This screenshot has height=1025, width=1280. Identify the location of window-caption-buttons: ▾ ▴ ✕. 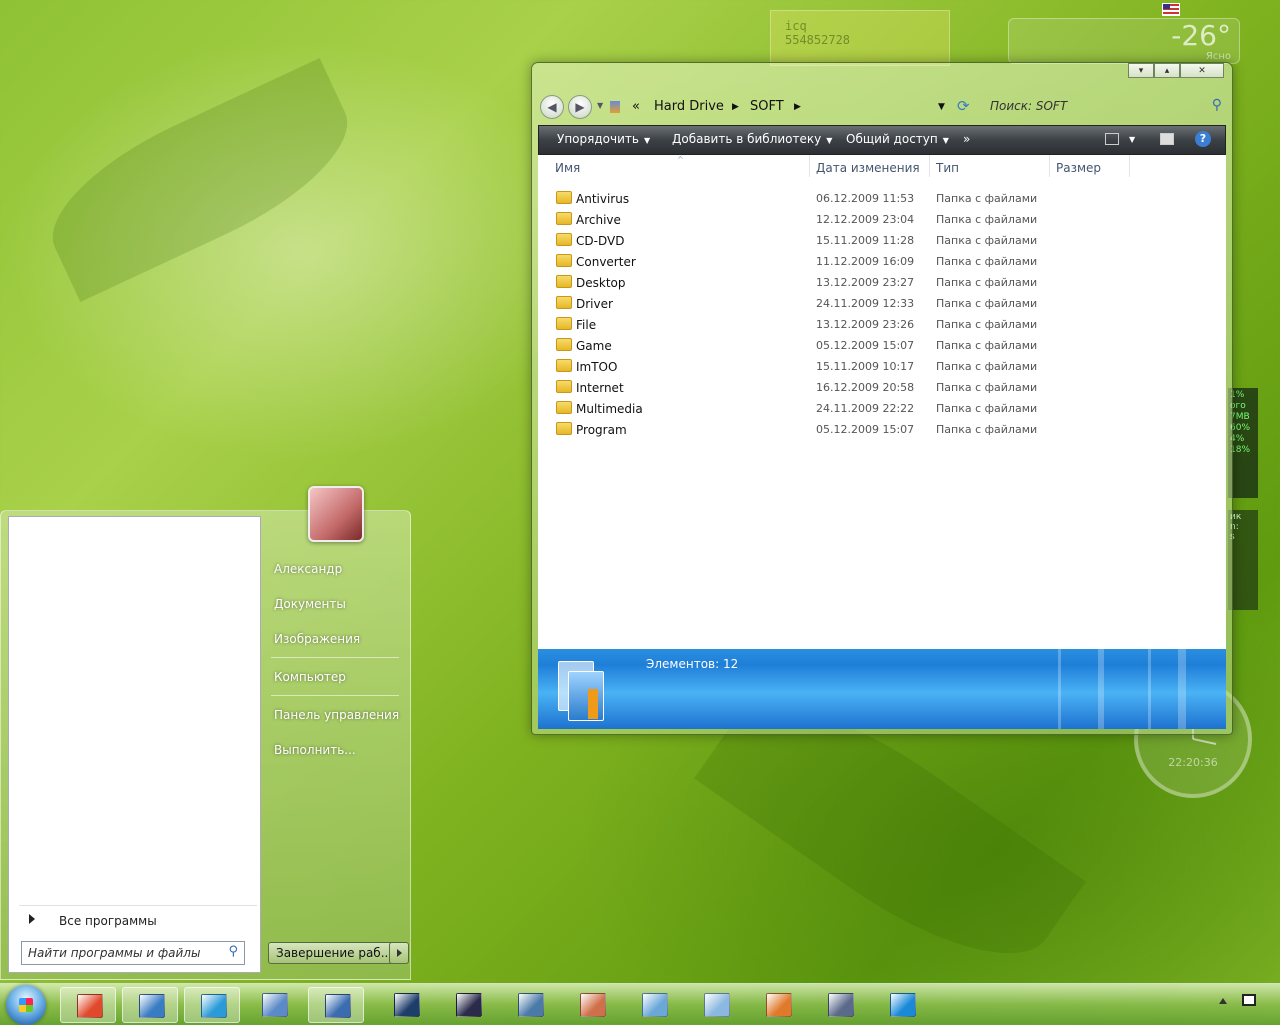
(1176, 70).